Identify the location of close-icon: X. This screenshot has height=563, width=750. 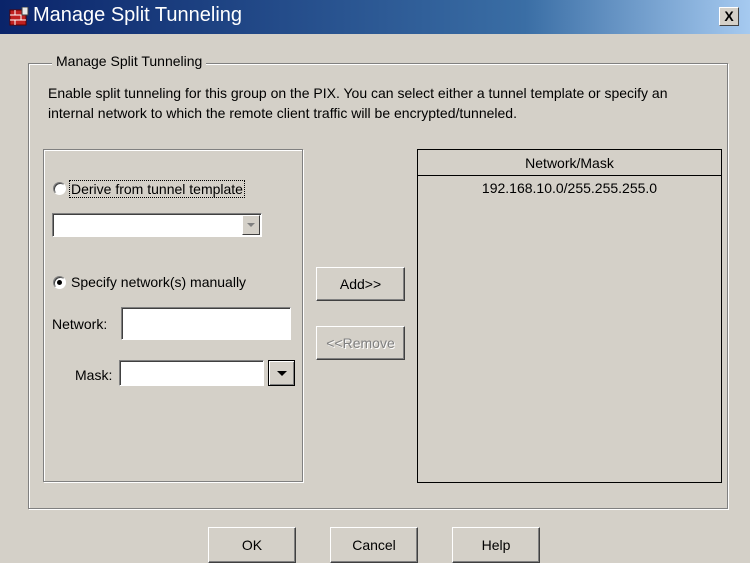
(729, 16).